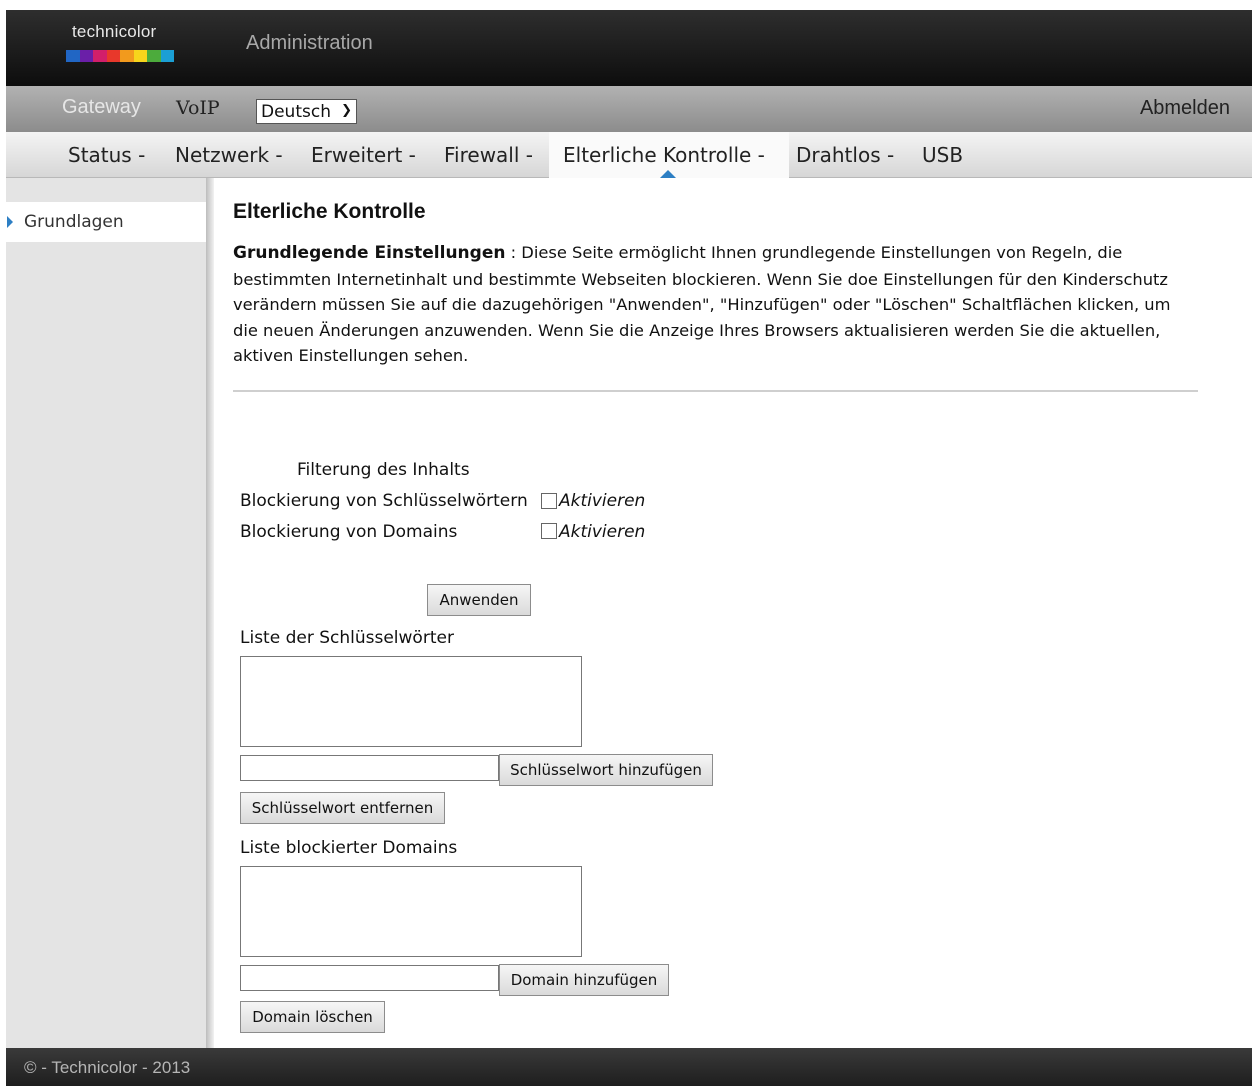  What do you see at coordinates (347, 638) in the screenshot?
I see `keyword-list-label: Liste der Schlüsselwörter` at bounding box center [347, 638].